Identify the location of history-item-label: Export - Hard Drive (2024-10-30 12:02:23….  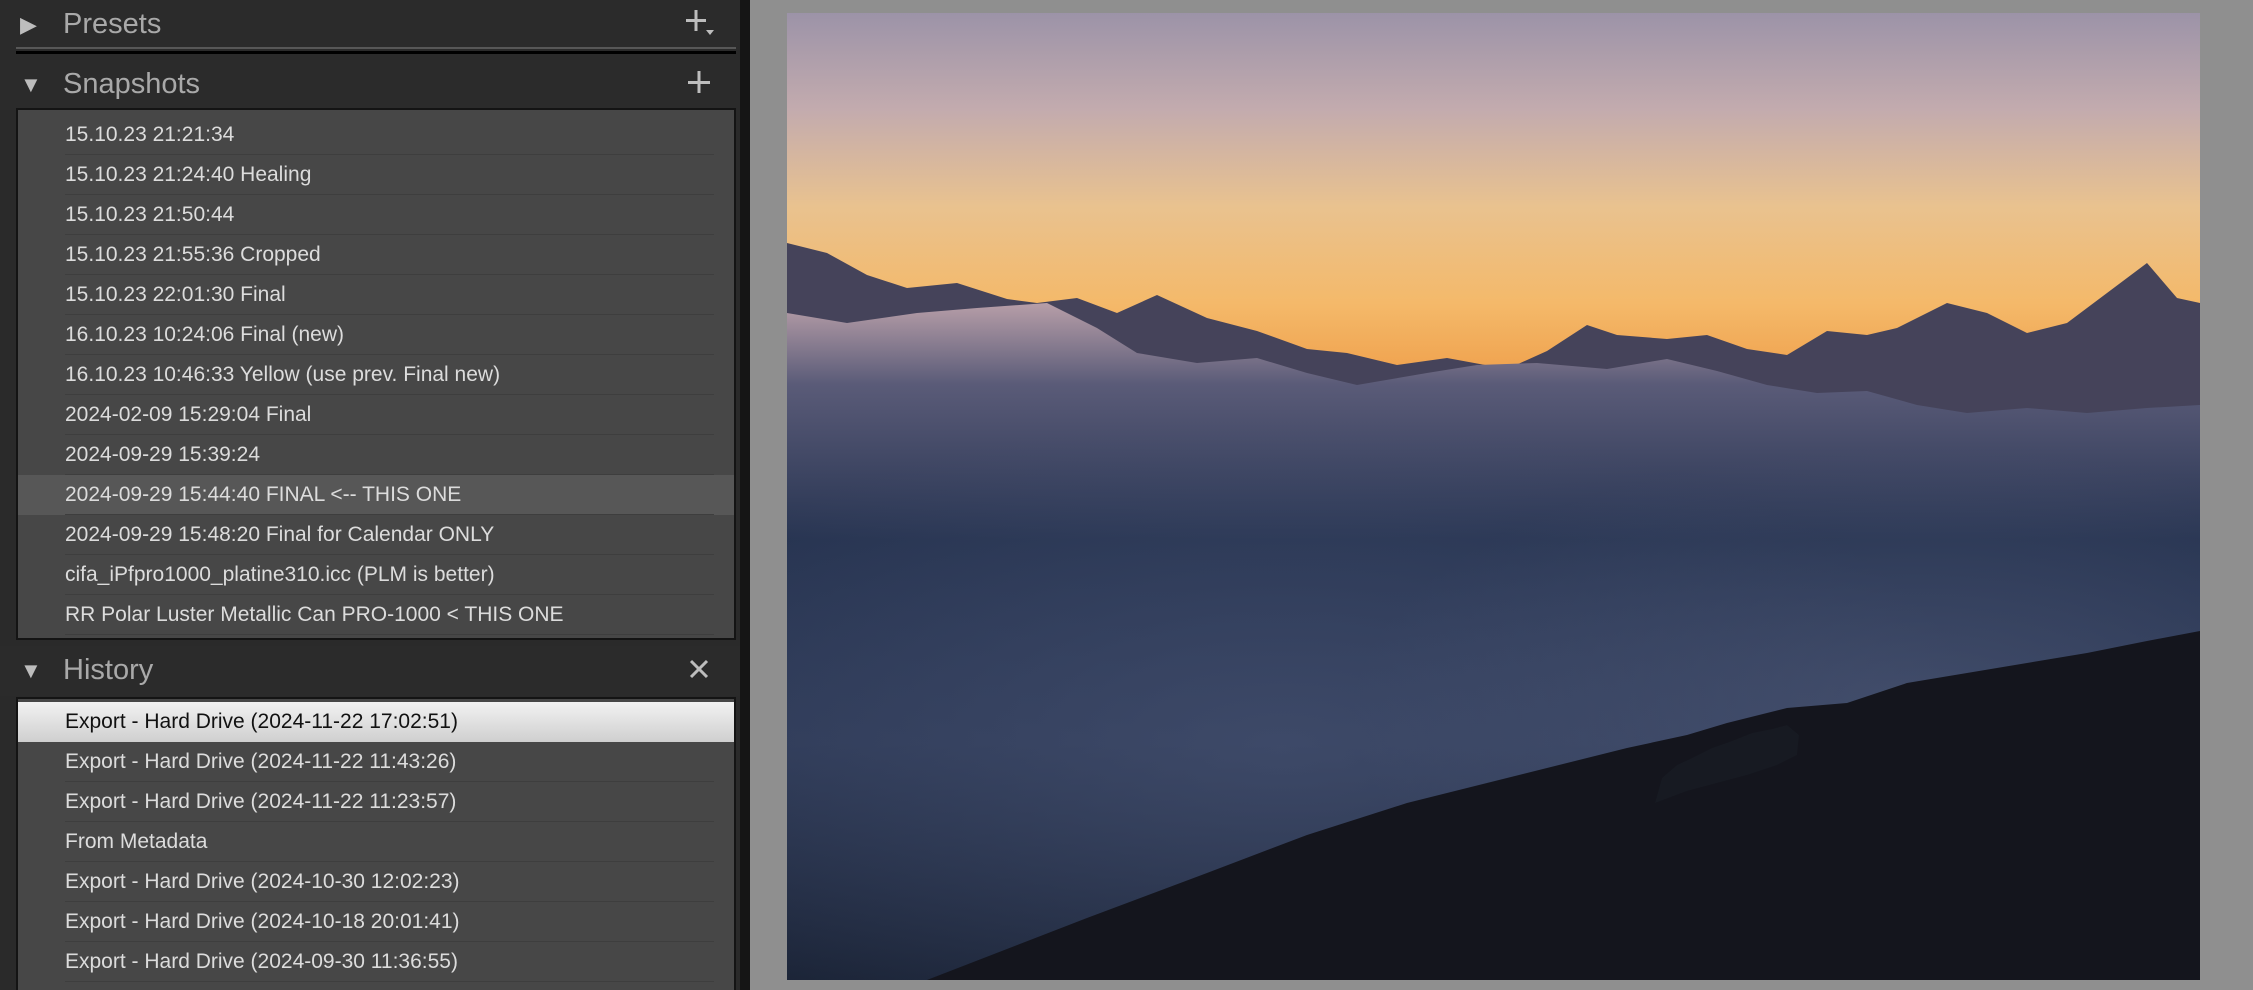
(262, 881).